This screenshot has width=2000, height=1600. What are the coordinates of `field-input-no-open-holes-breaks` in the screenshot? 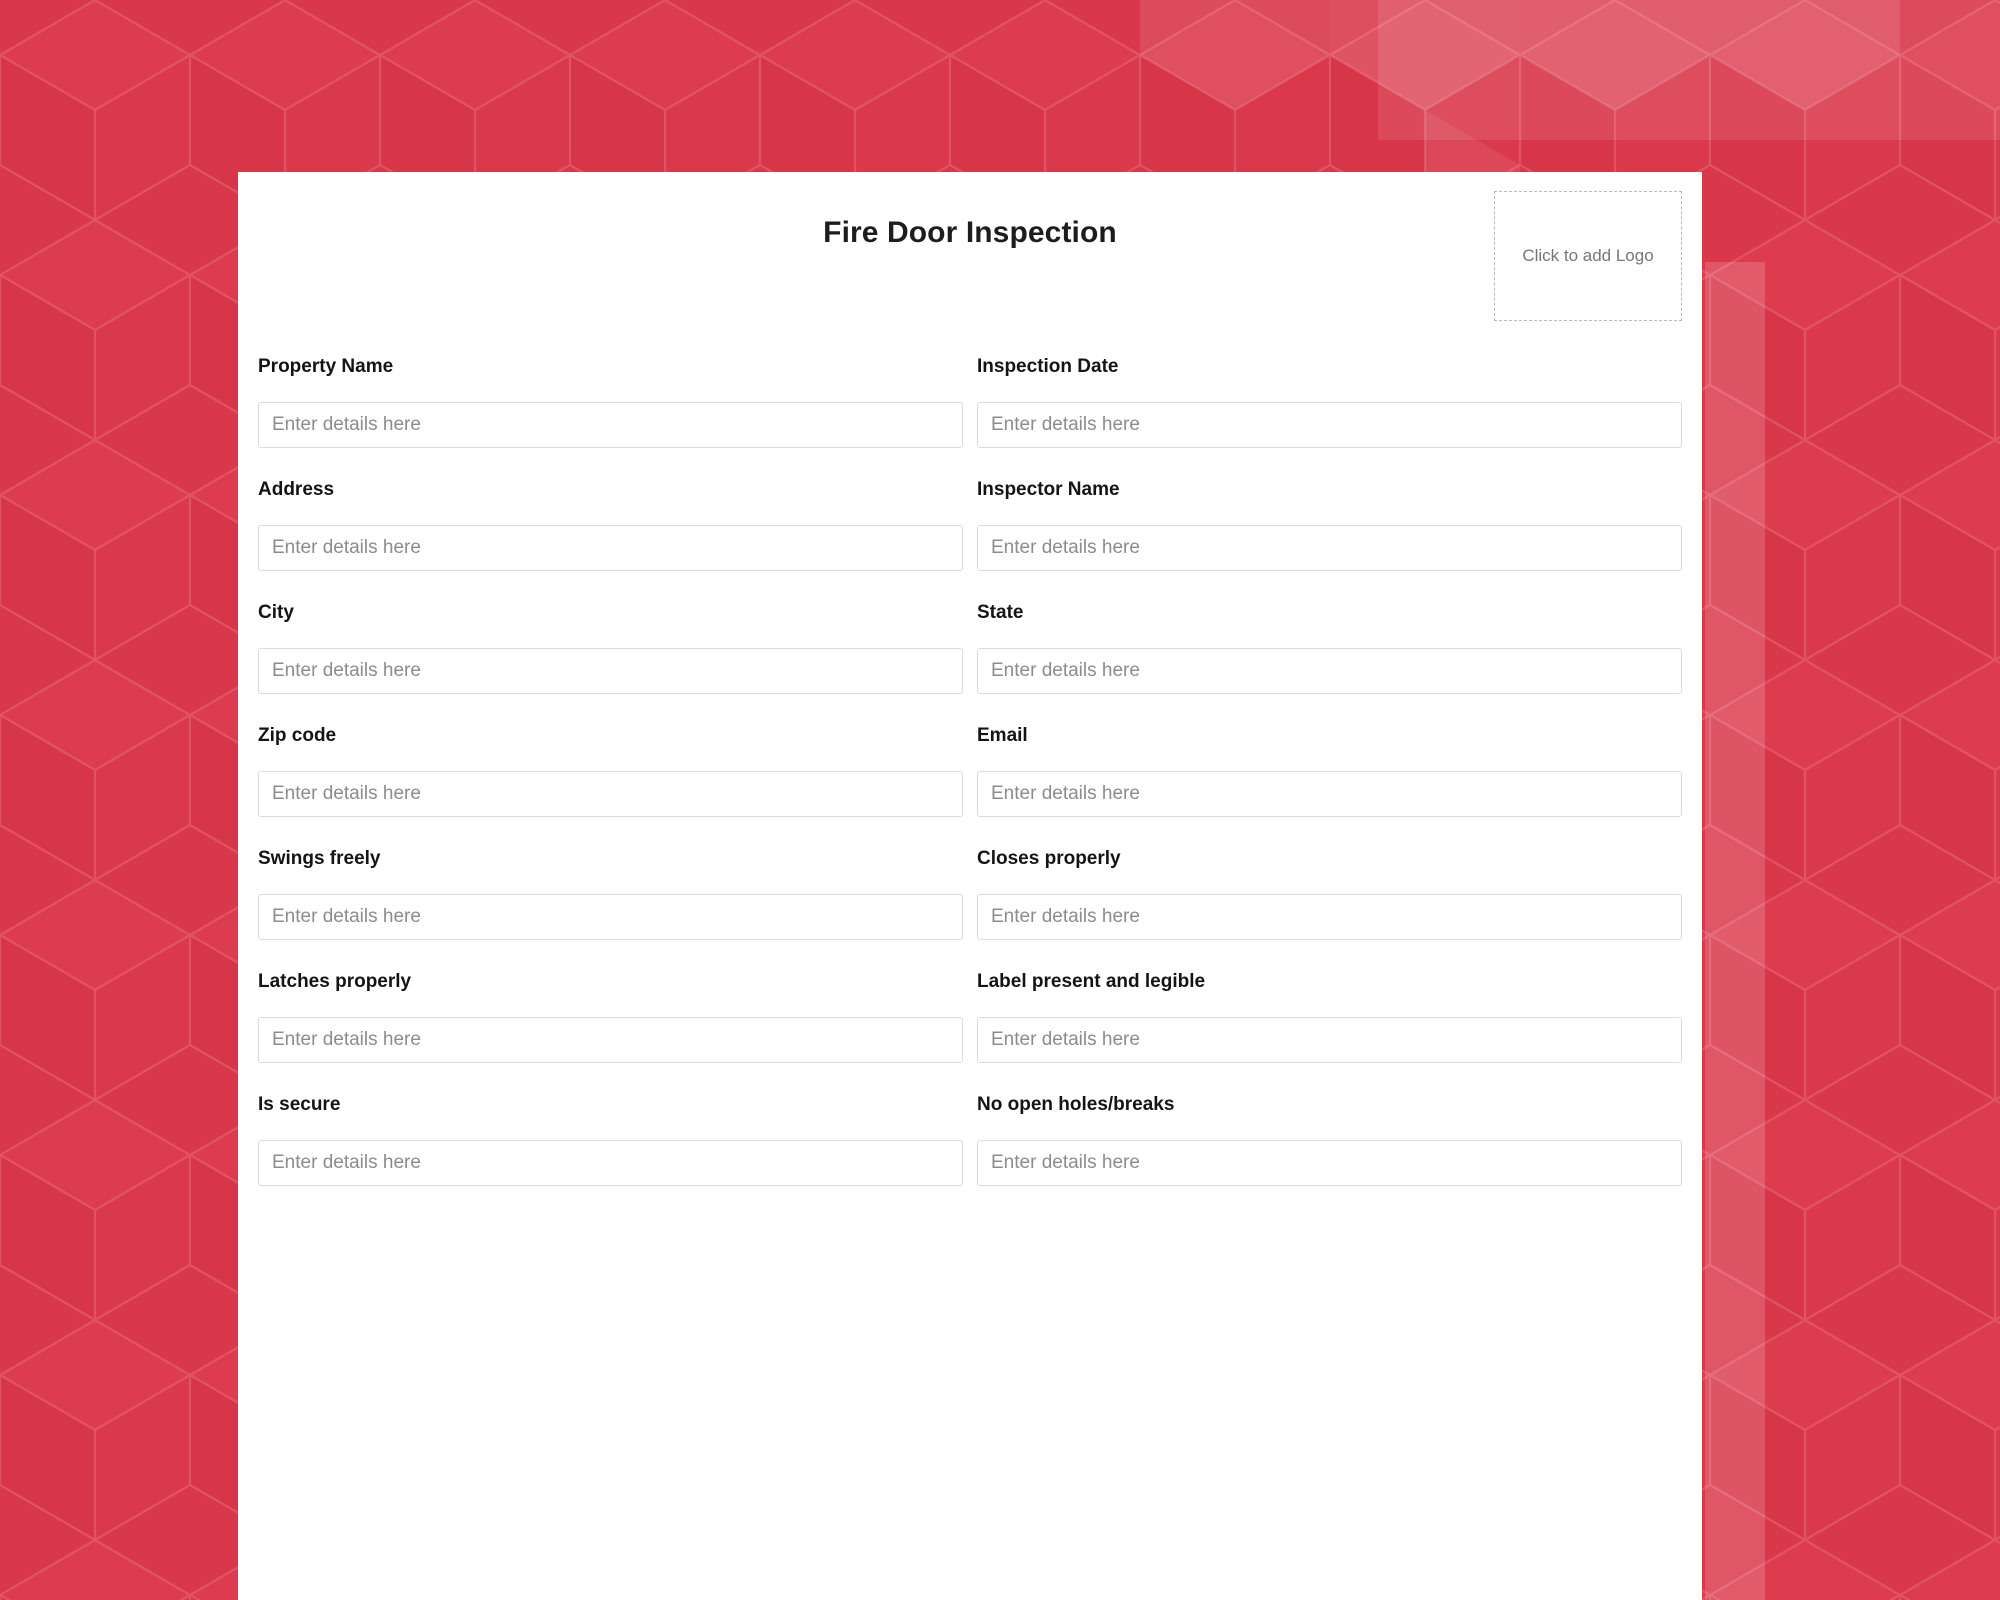 It's located at (1329, 1163).